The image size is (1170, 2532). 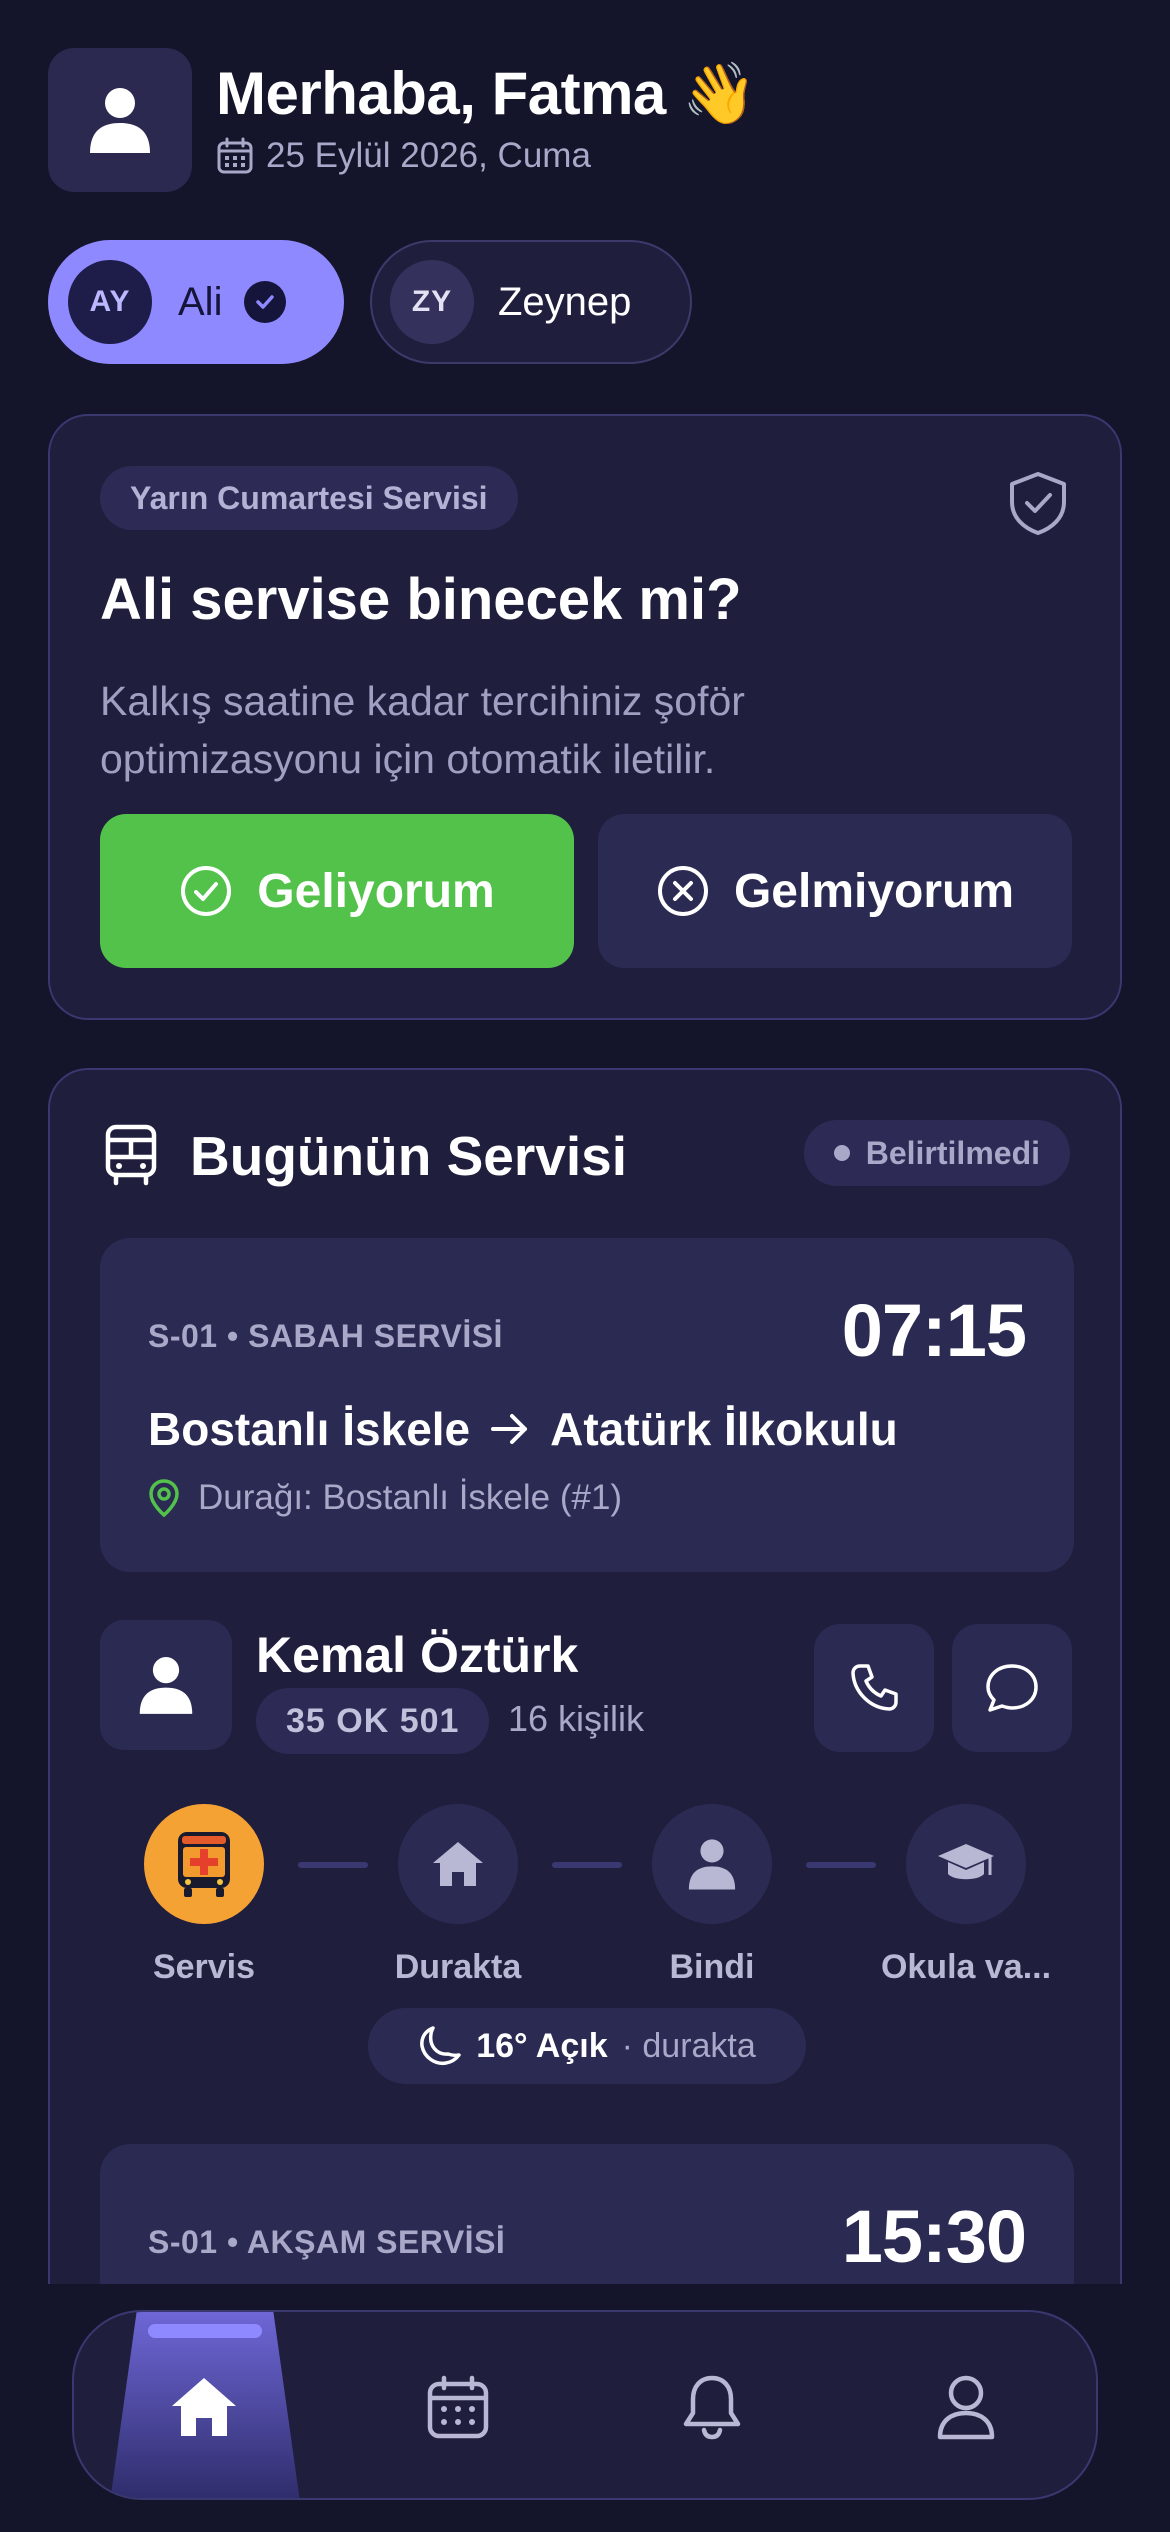 I want to click on message-driver-button, so click(x=1012, y=1688).